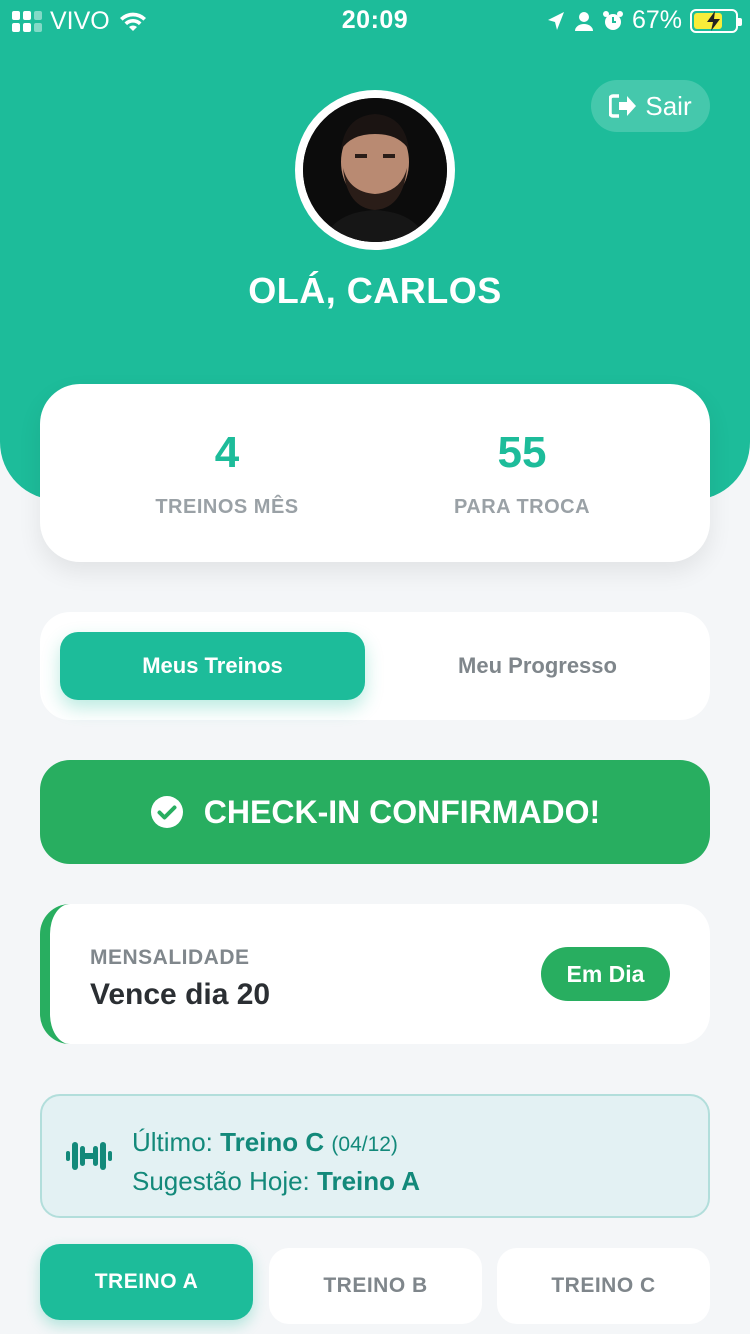 This screenshot has width=750, height=1334. What do you see at coordinates (555, 20) in the screenshot?
I see `location-arrow-icon` at bounding box center [555, 20].